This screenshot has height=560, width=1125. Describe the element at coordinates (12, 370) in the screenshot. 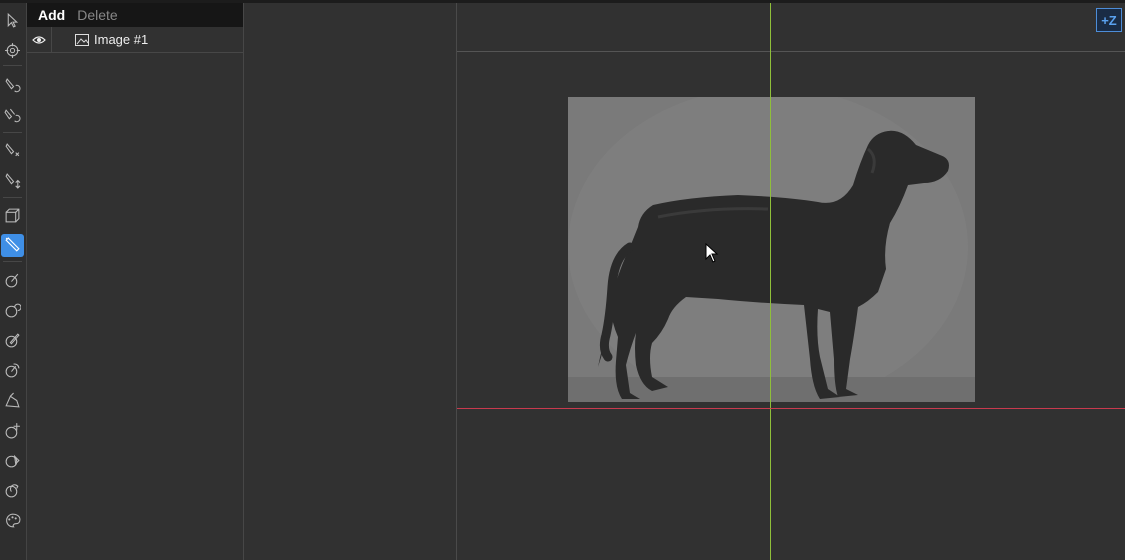

I see `bone-rotate-icon` at that location.